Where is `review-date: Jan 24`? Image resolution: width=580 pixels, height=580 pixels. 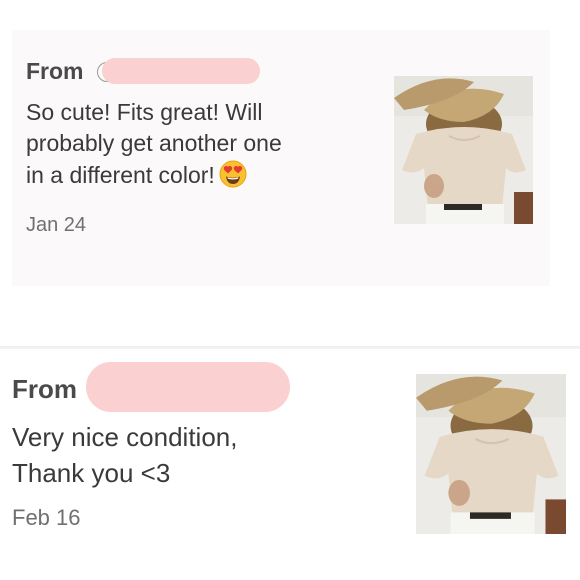 review-date: Jan 24 is located at coordinates (56, 225).